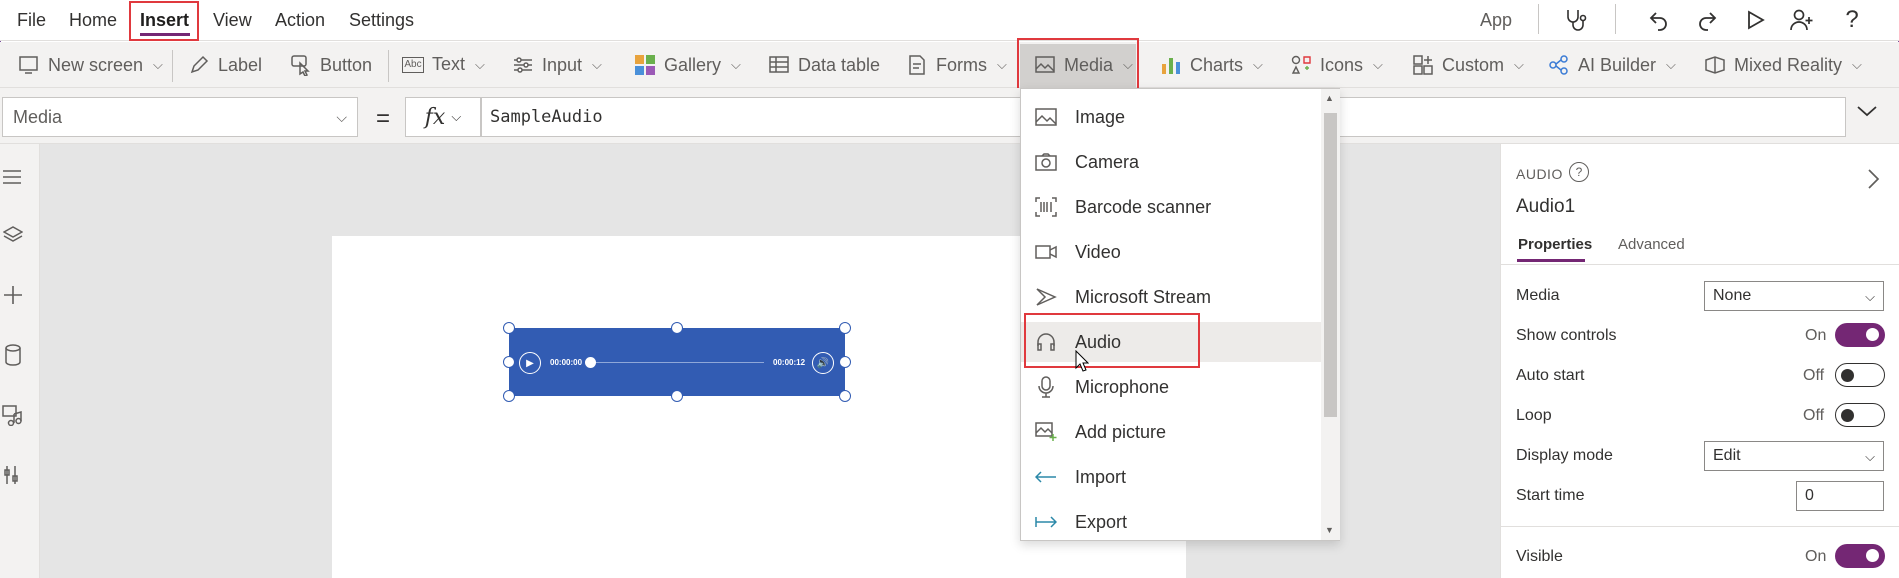  What do you see at coordinates (13, 415) in the screenshot?
I see `media-library-icon` at bounding box center [13, 415].